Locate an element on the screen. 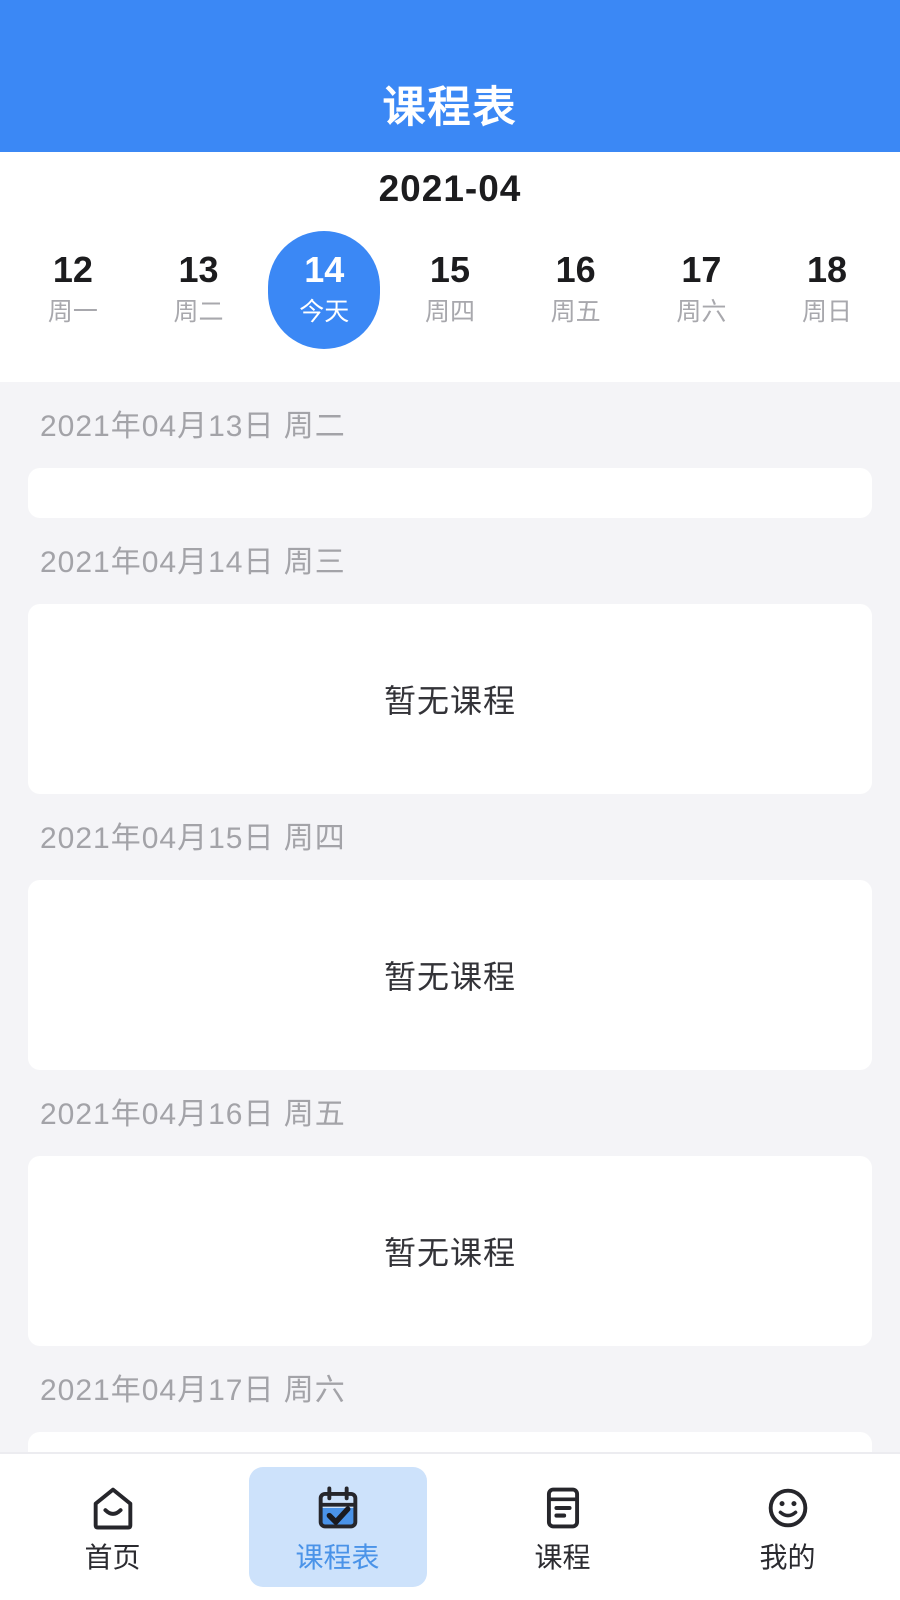 The height and width of the screenshot is (1600, 900). day-number: 13 is located at coordinates (198, 269).